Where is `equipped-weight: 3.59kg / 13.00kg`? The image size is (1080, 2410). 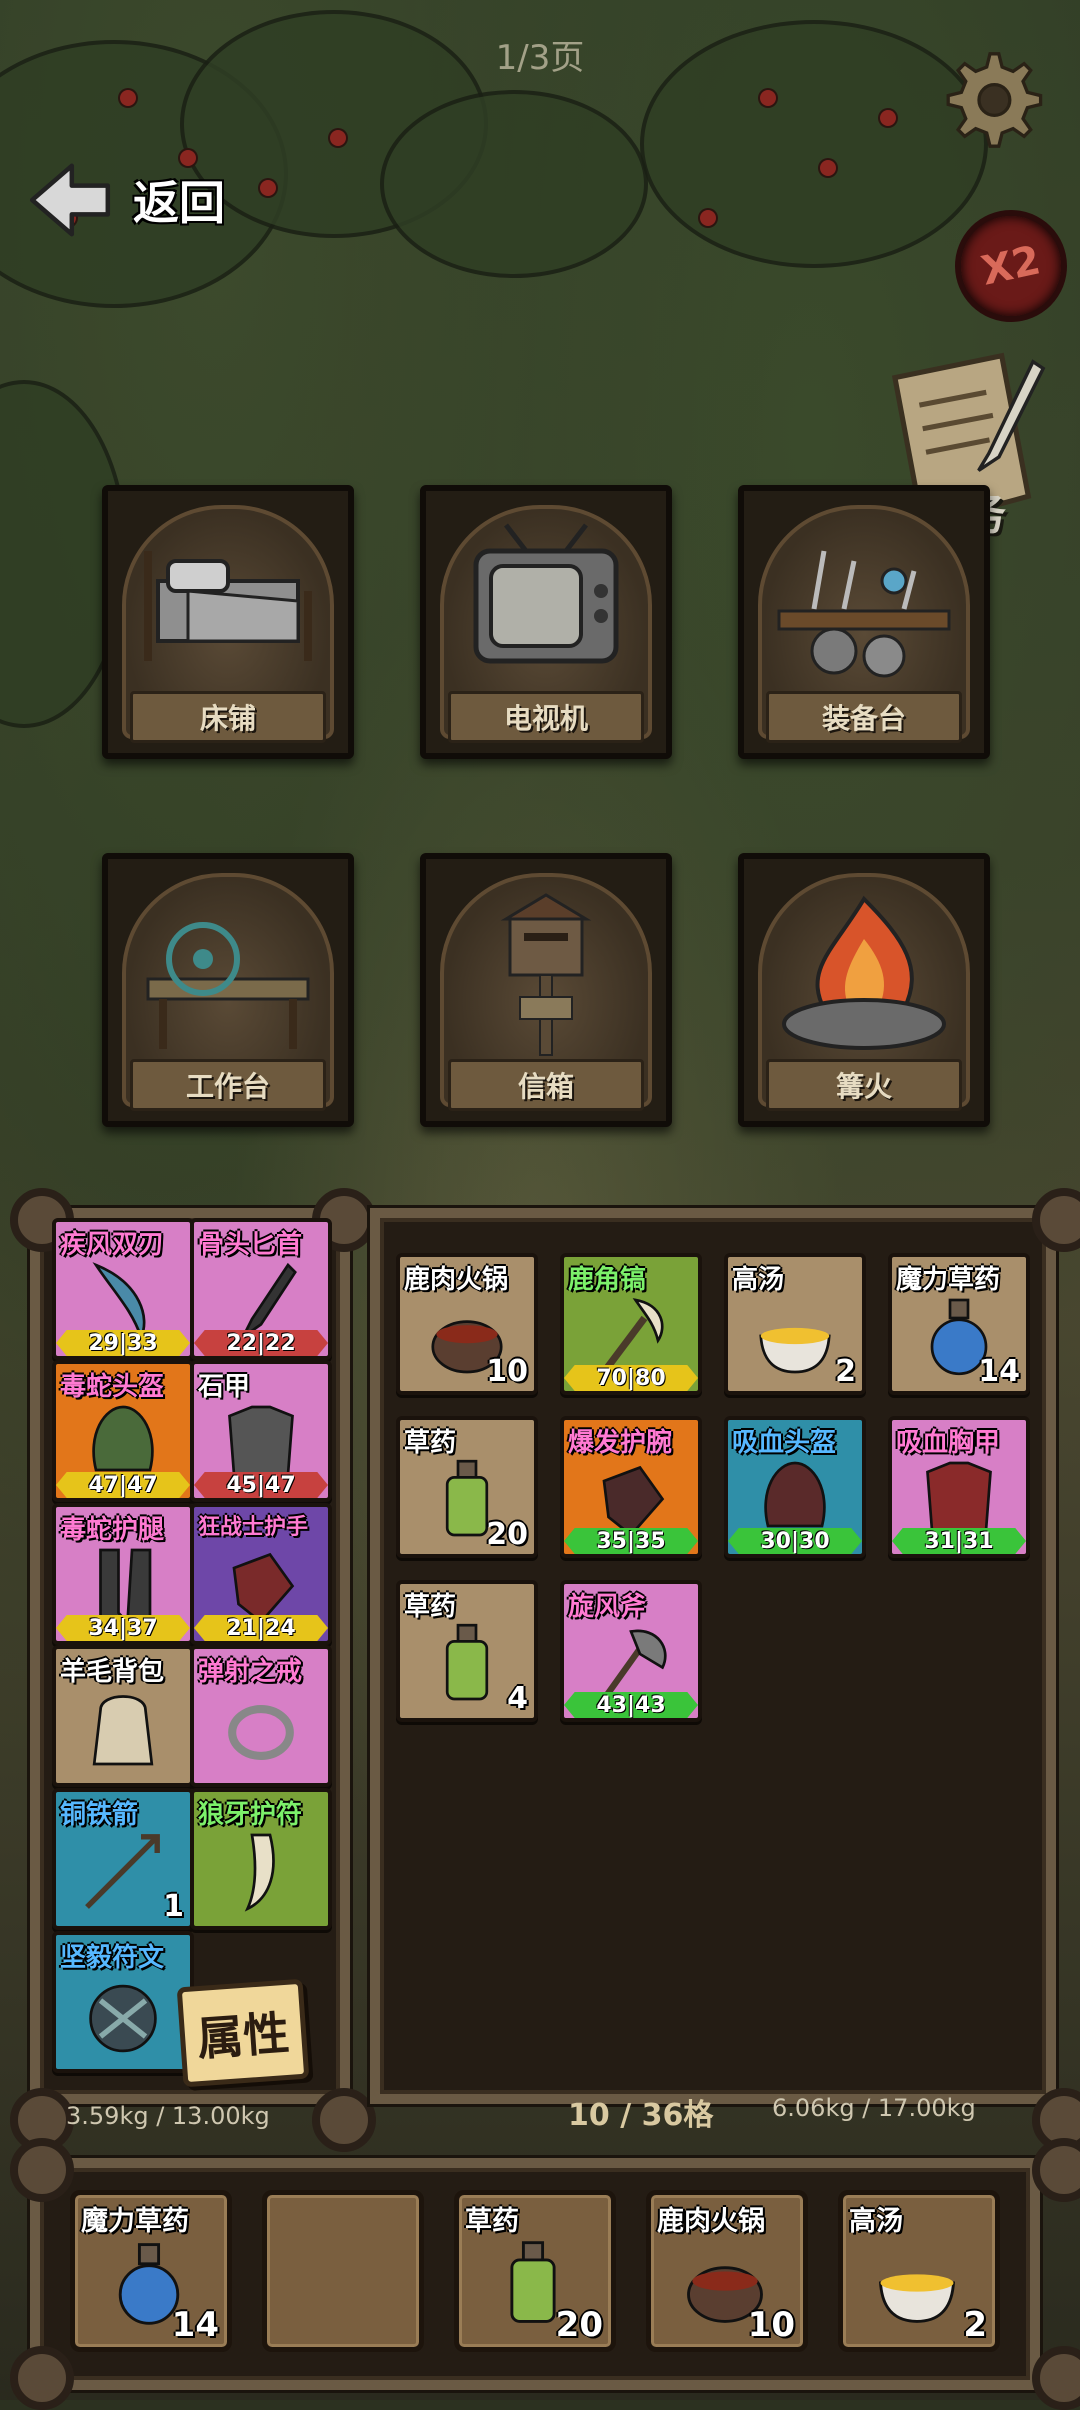 equipped-weight: 3.59kg / 13.00kg is located at coordinates (168, 2116).